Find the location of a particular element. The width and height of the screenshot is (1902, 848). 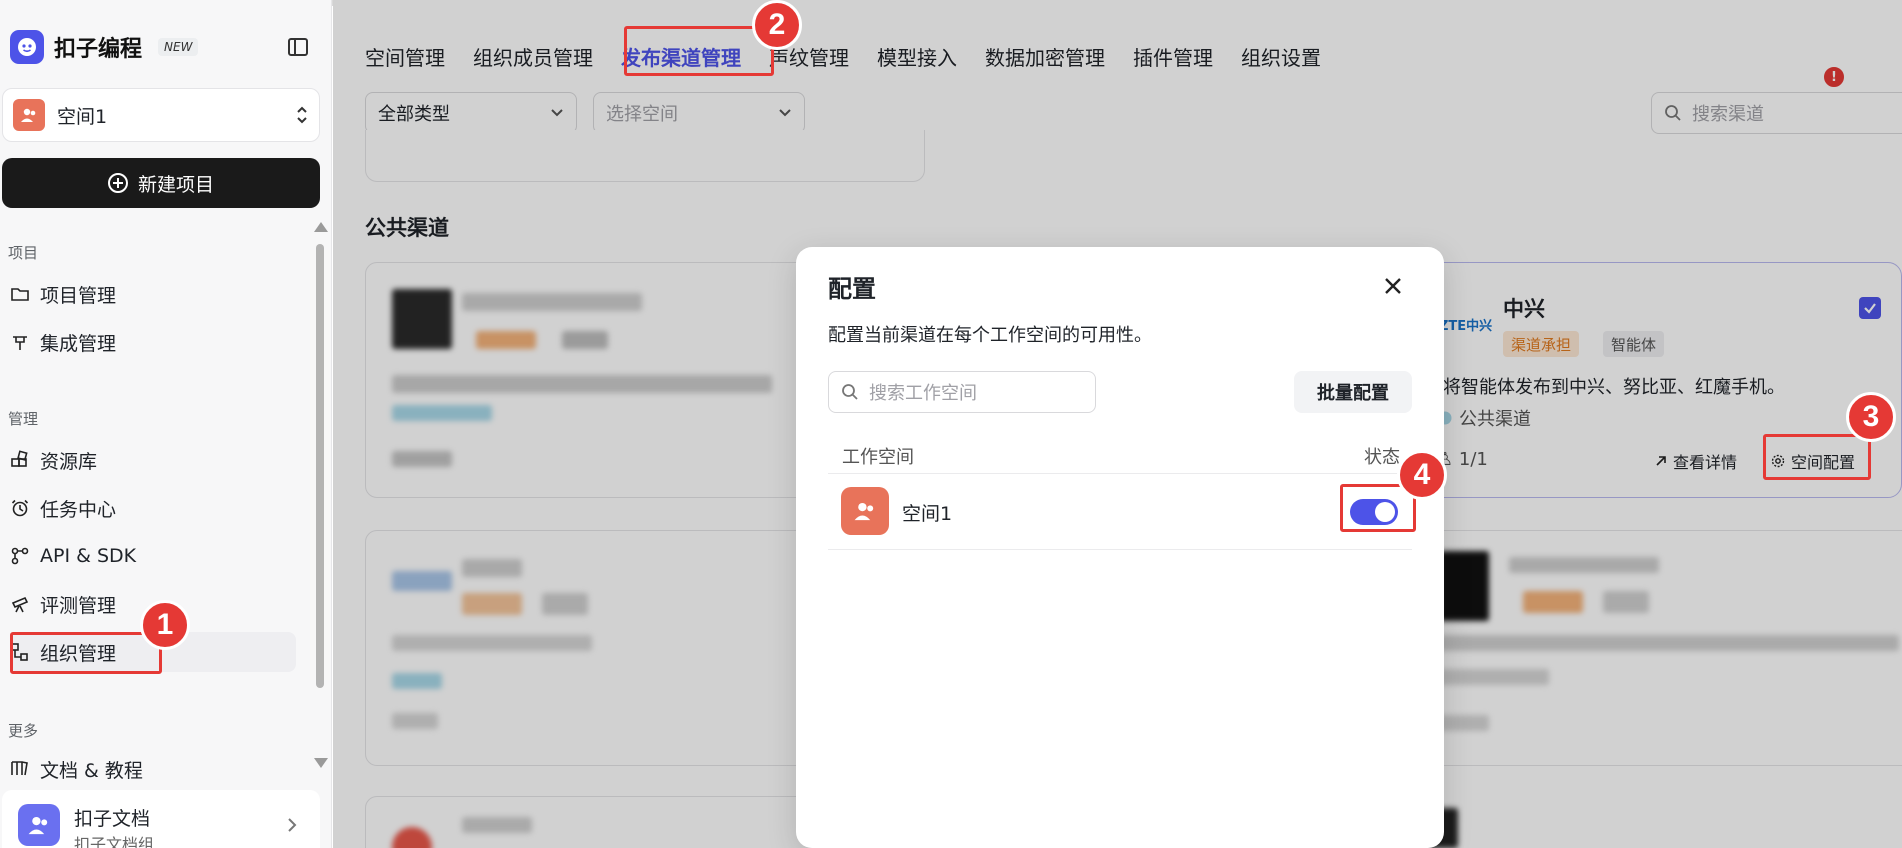

team-avatar-icon is located at coordinates (39, 825).